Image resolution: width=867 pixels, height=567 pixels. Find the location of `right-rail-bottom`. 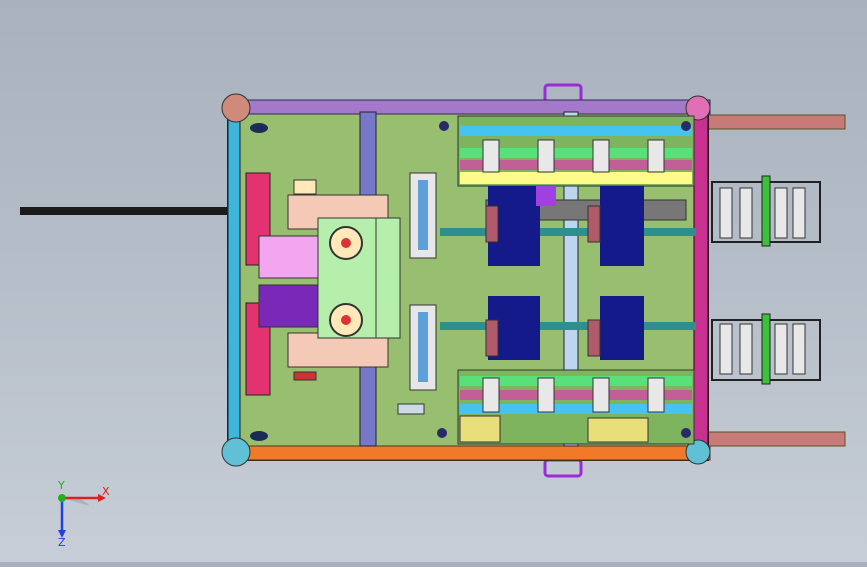

right-rail-bottom is located at coordinates (775, 439).